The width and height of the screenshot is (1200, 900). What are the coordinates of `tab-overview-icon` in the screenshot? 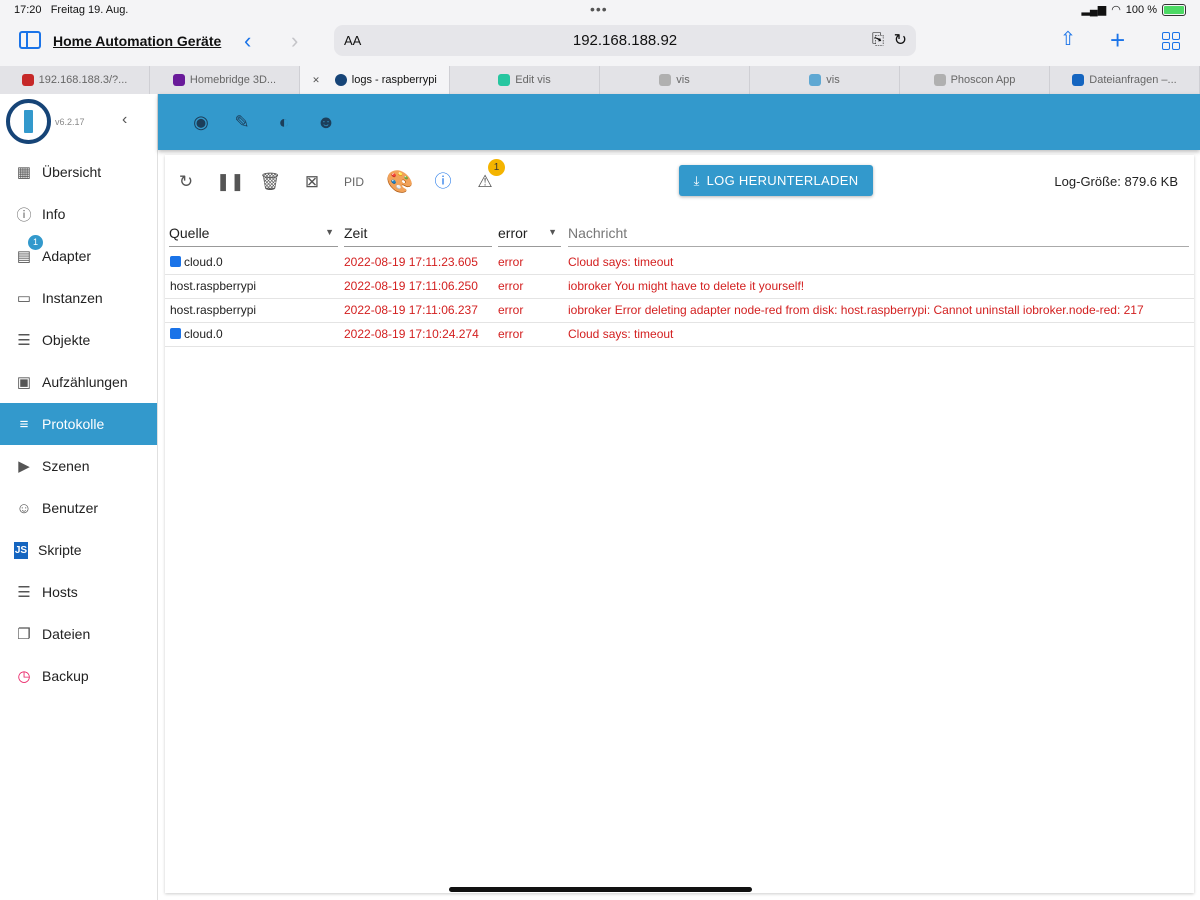 It's located at (1171, 41).